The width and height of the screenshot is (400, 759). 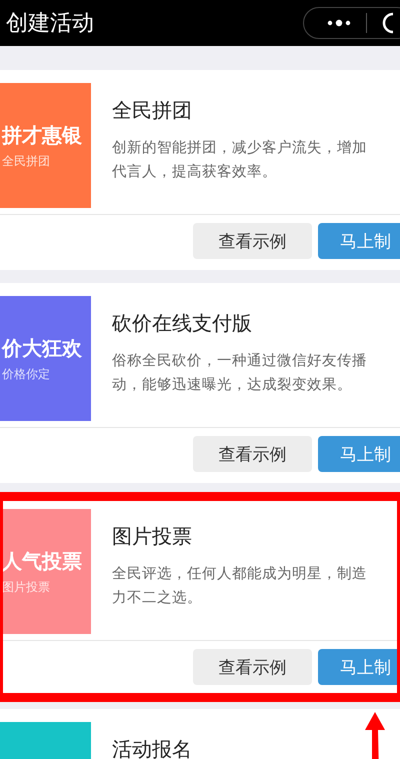 I want to click on activity-title: 砍价在线支付版, so click(x=182, y=323).